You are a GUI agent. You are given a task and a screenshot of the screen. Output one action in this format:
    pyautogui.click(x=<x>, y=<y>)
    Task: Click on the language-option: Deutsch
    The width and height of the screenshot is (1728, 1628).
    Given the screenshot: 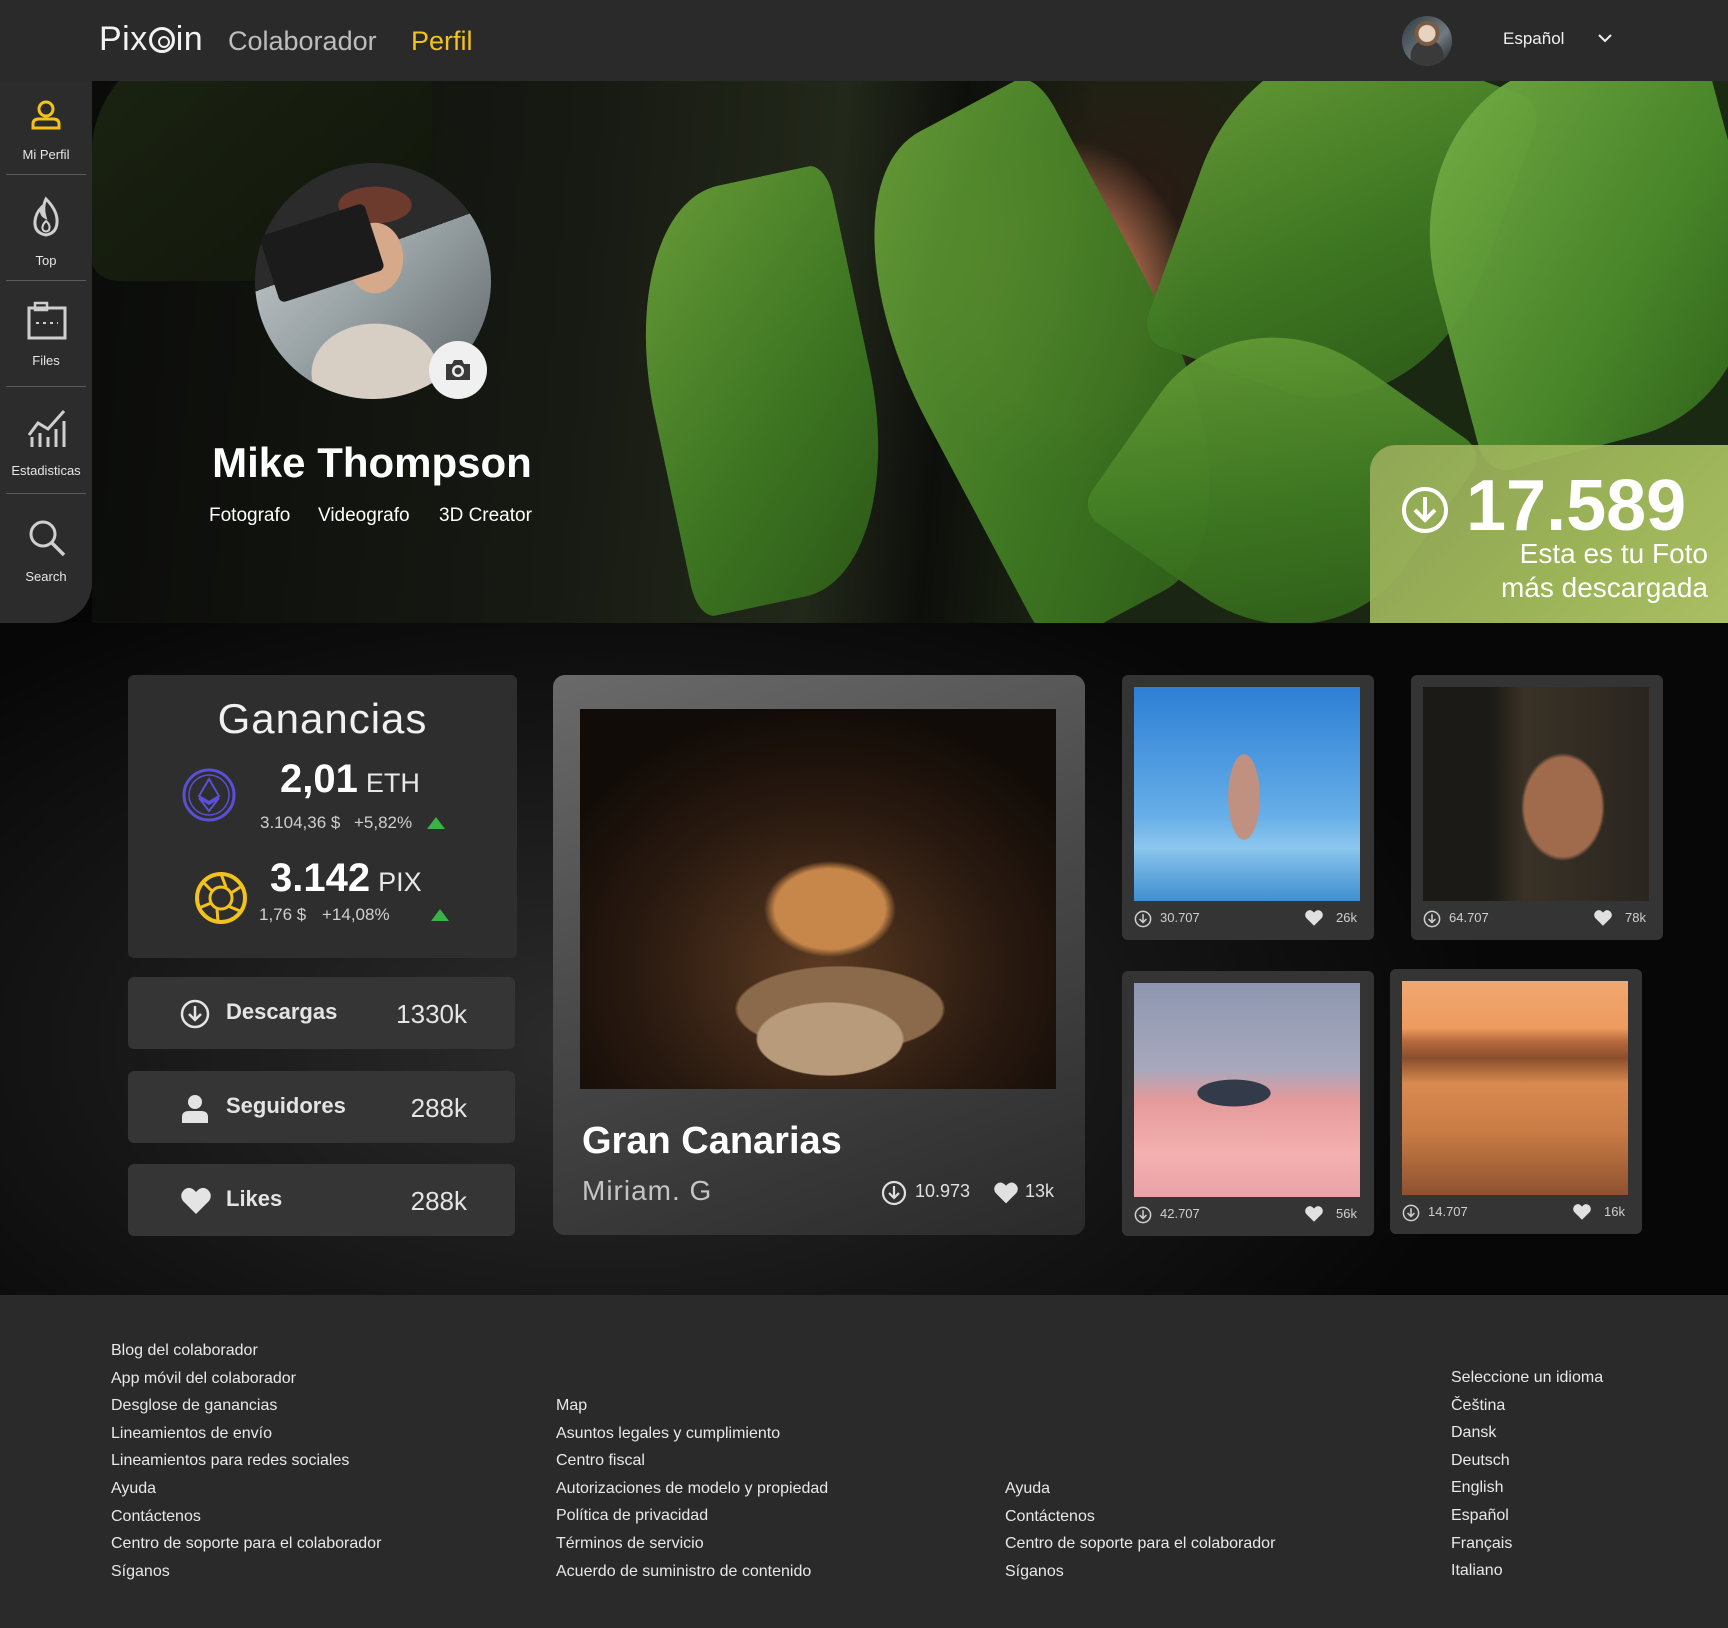 What is the action you would take?
    pyautogui.click(x=1527, y=1461)
    